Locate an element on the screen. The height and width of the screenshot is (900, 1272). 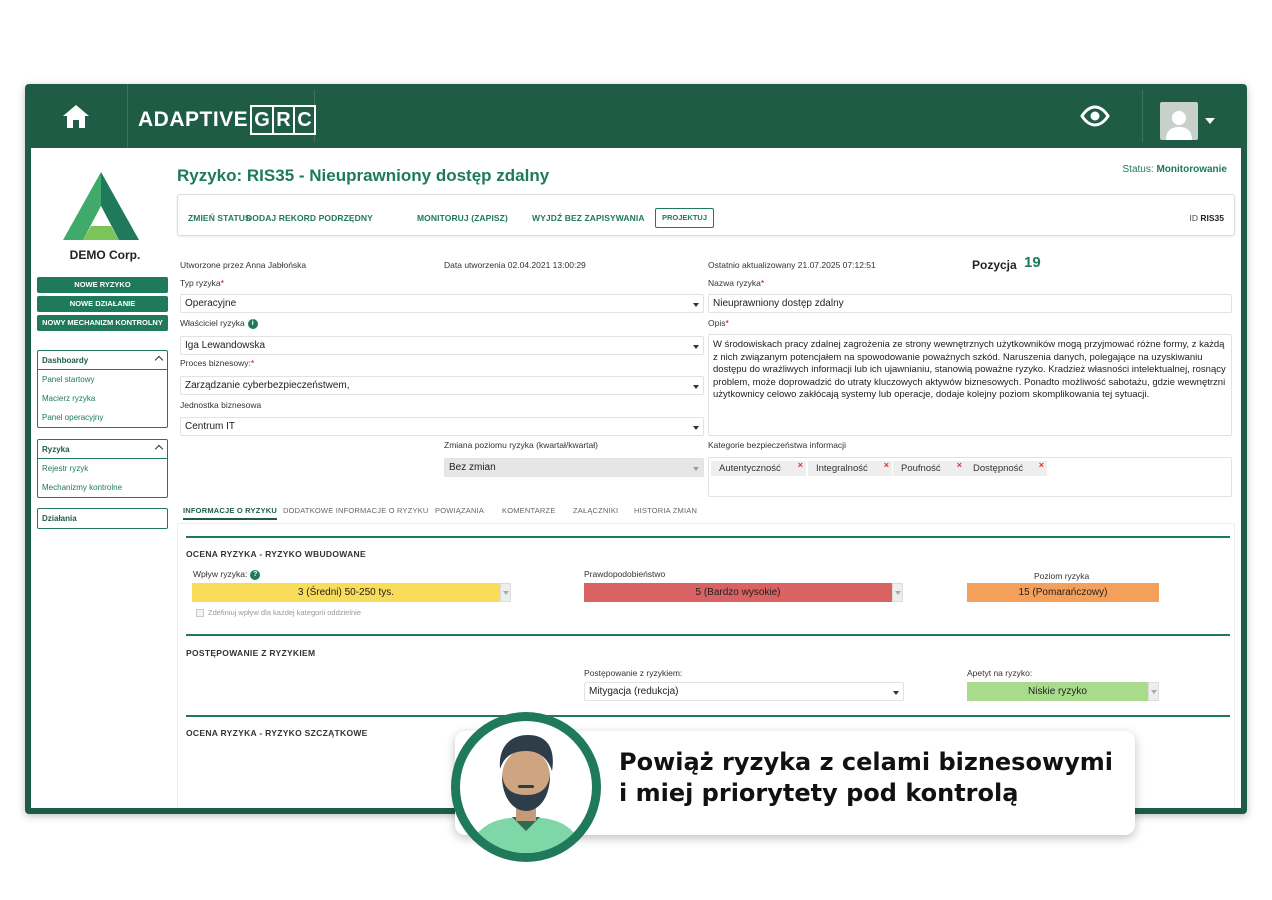
sidebar-item-risk-register: Rejestr ryzyk is located at coordinates (102, 468).